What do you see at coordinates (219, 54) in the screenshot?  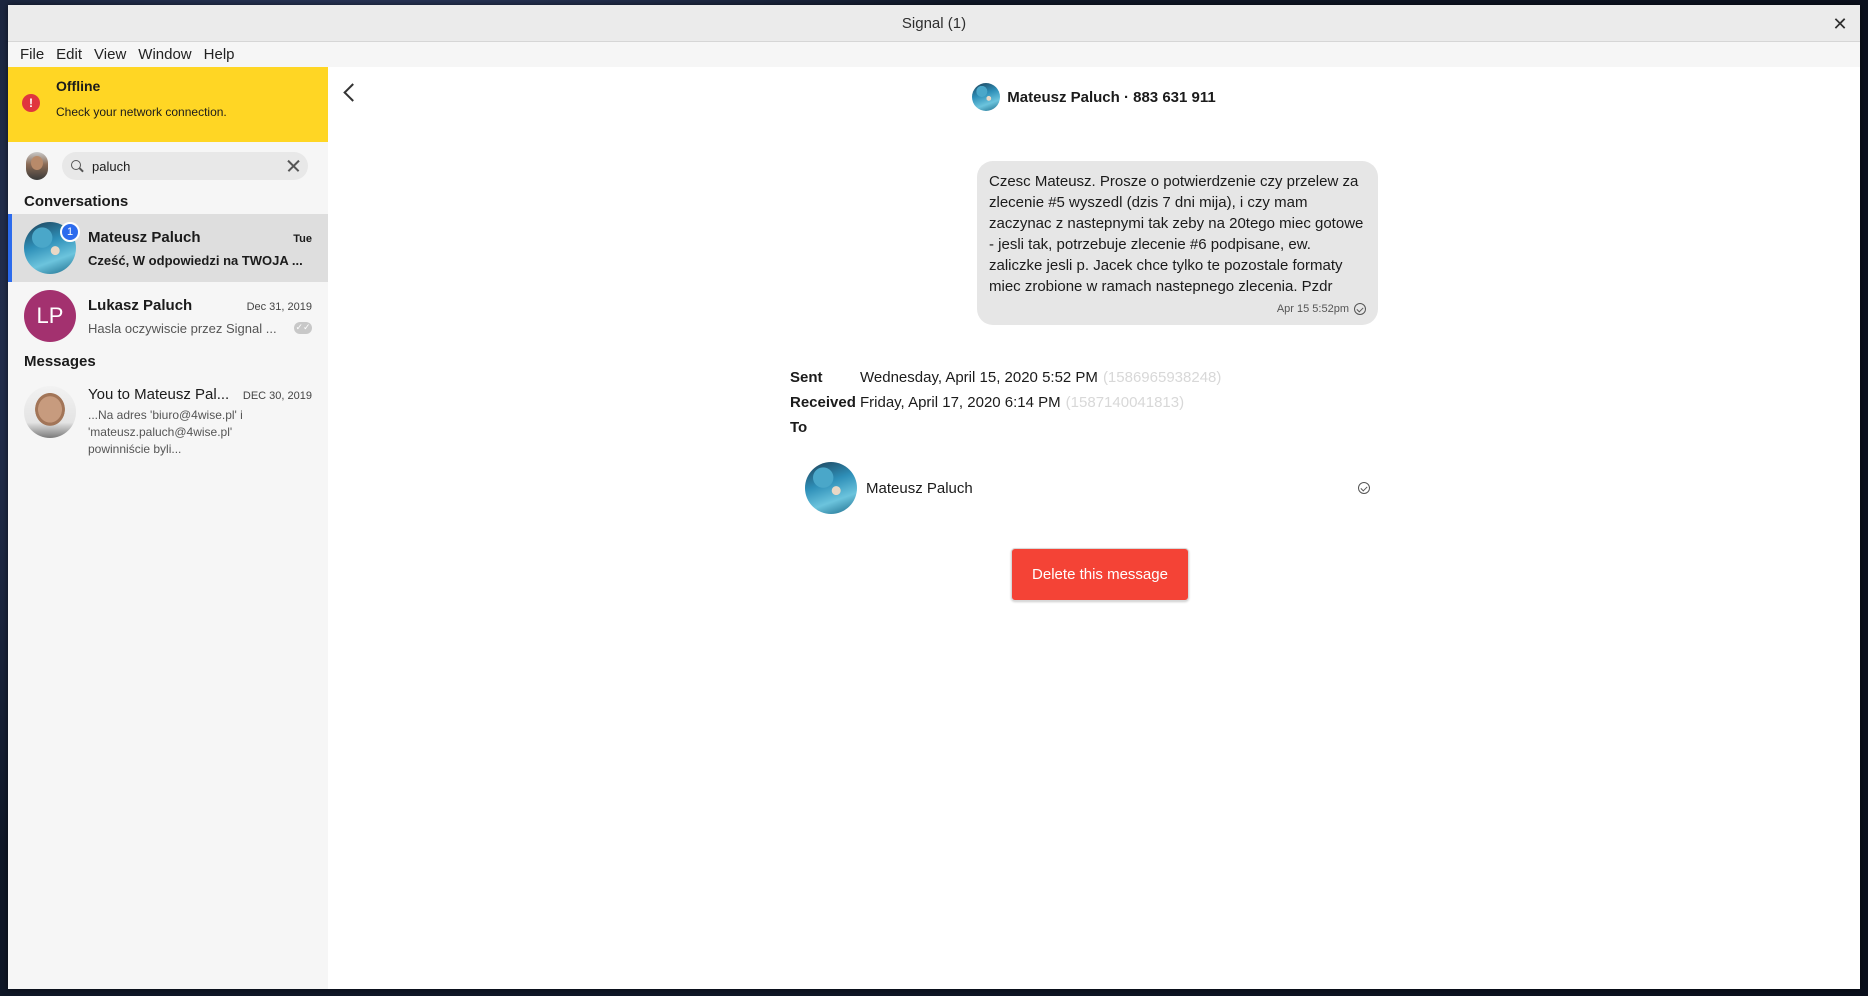 I see `menu-help: Help` at bounding box center [219, 54].